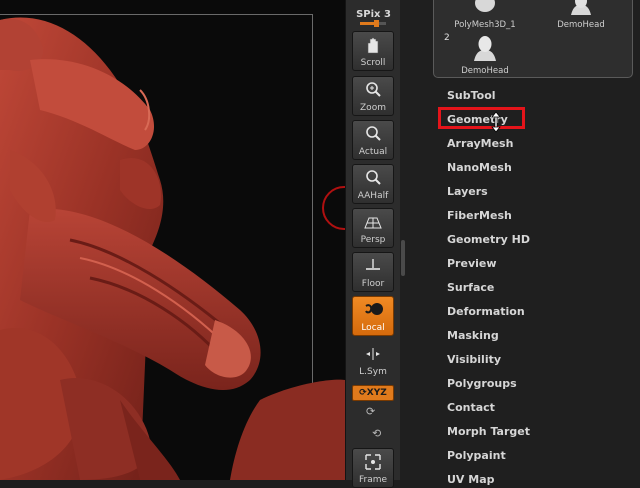 Image resolution: width=640 pixels, height=488 pixels. I want to click on subtool-thumb: 2 DemoHead, so click(485, 54).